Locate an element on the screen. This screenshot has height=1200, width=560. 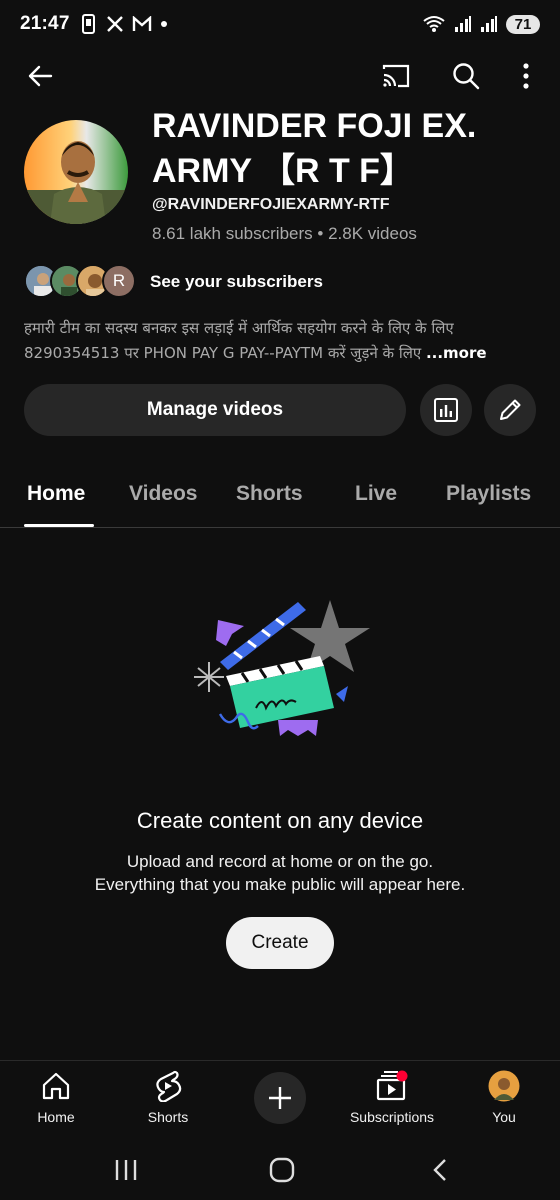
nav-you-label: You is located at coordinates (504, 1117).